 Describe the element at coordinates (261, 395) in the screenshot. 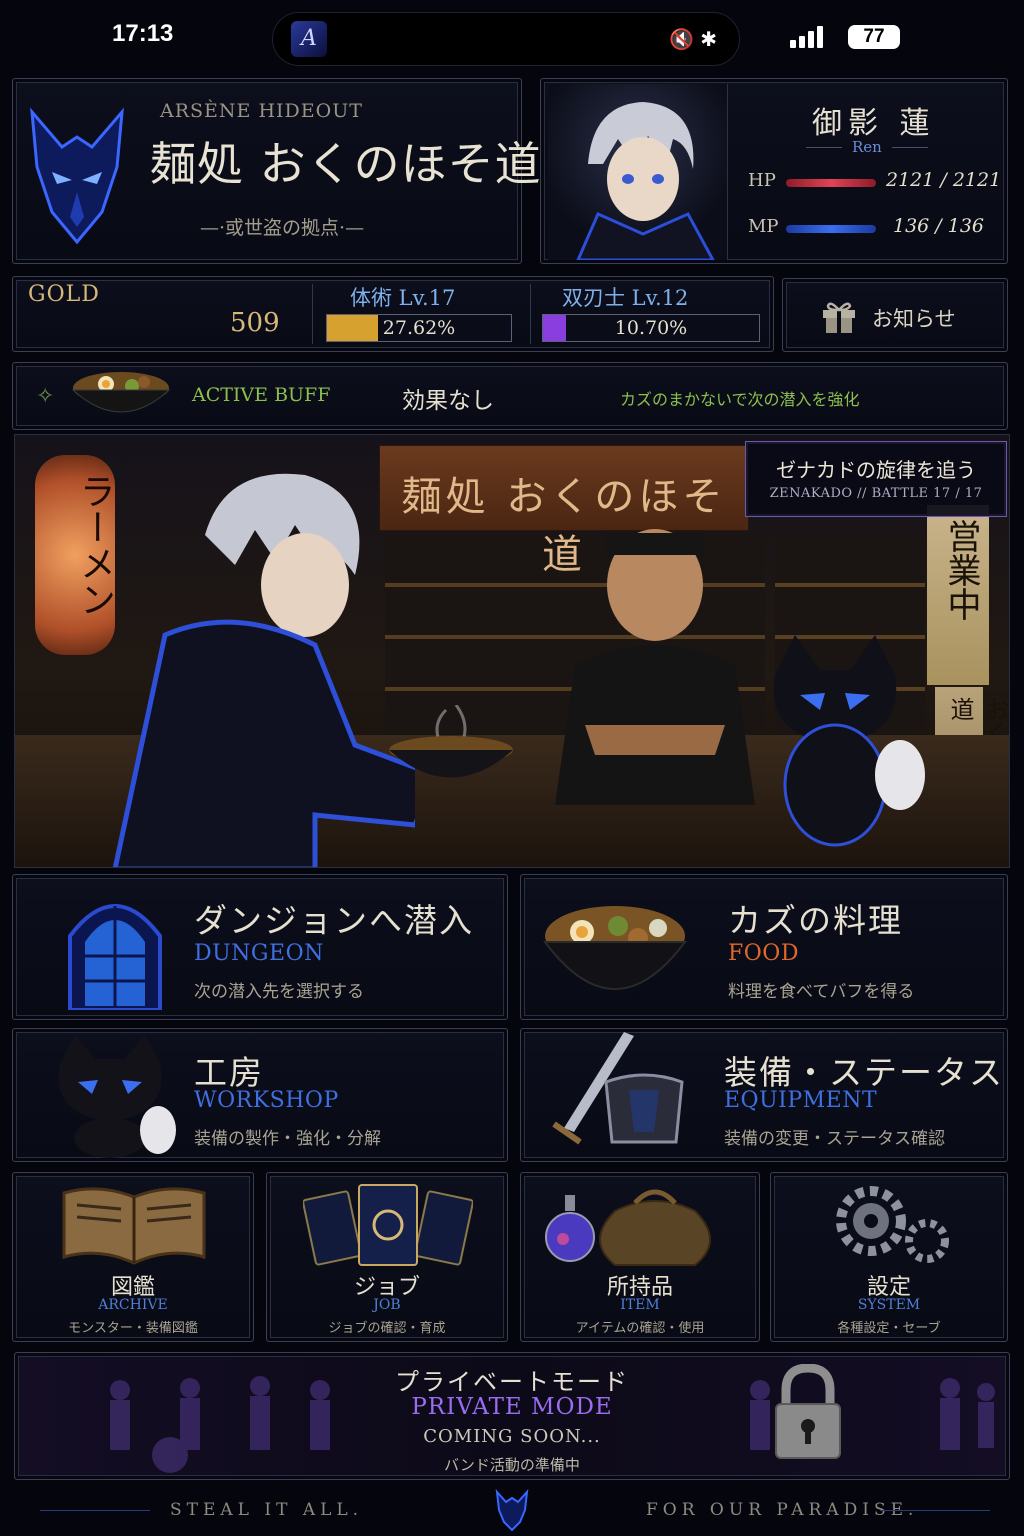

I see `buff-label: ACTIVE BUFF` at that location.